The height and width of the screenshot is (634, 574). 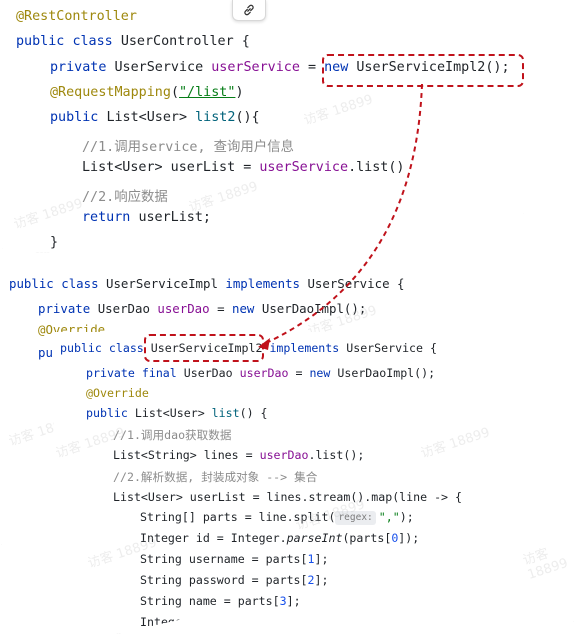 I want to click on name-decl: String name = parts[, so click(x=210, y=601).